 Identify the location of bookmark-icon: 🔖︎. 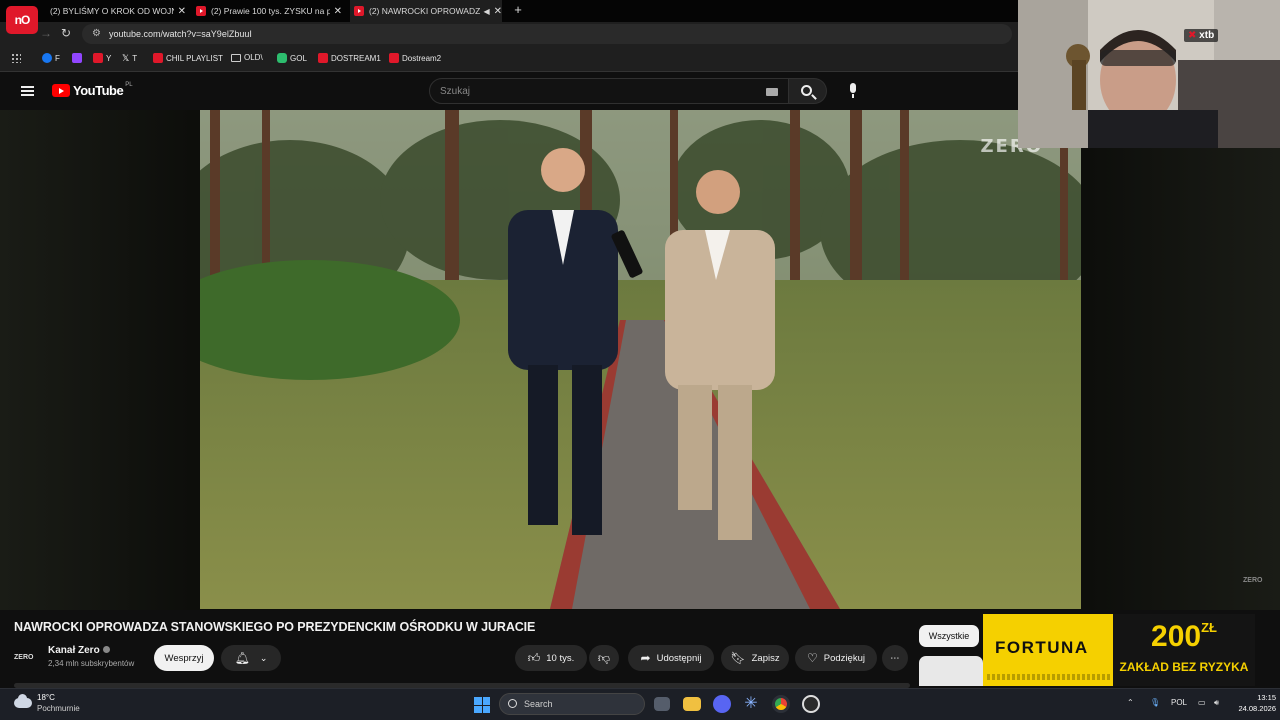
(738, 658).